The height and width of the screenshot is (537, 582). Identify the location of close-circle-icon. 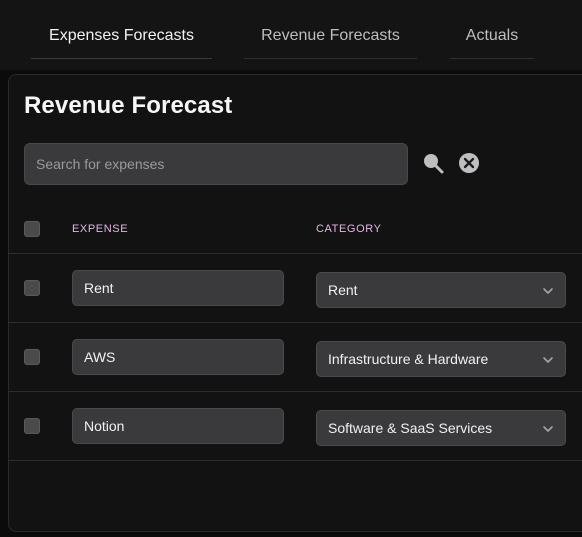
(469, 163).